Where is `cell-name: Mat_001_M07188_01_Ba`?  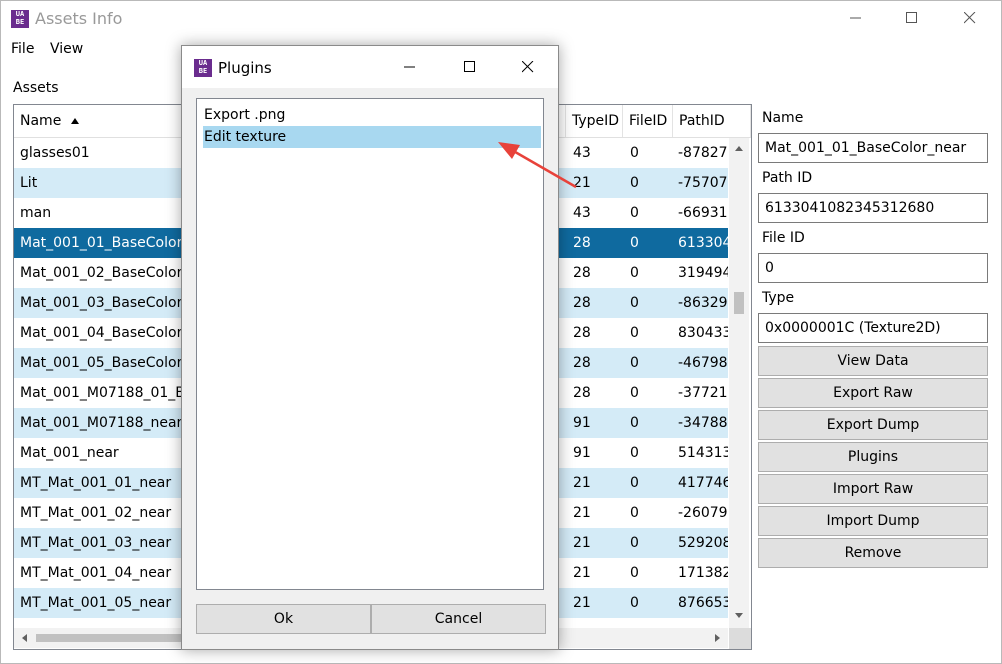 cell-name: Mat_001_M07188_01_Ba is located at coordinates (105, 393).